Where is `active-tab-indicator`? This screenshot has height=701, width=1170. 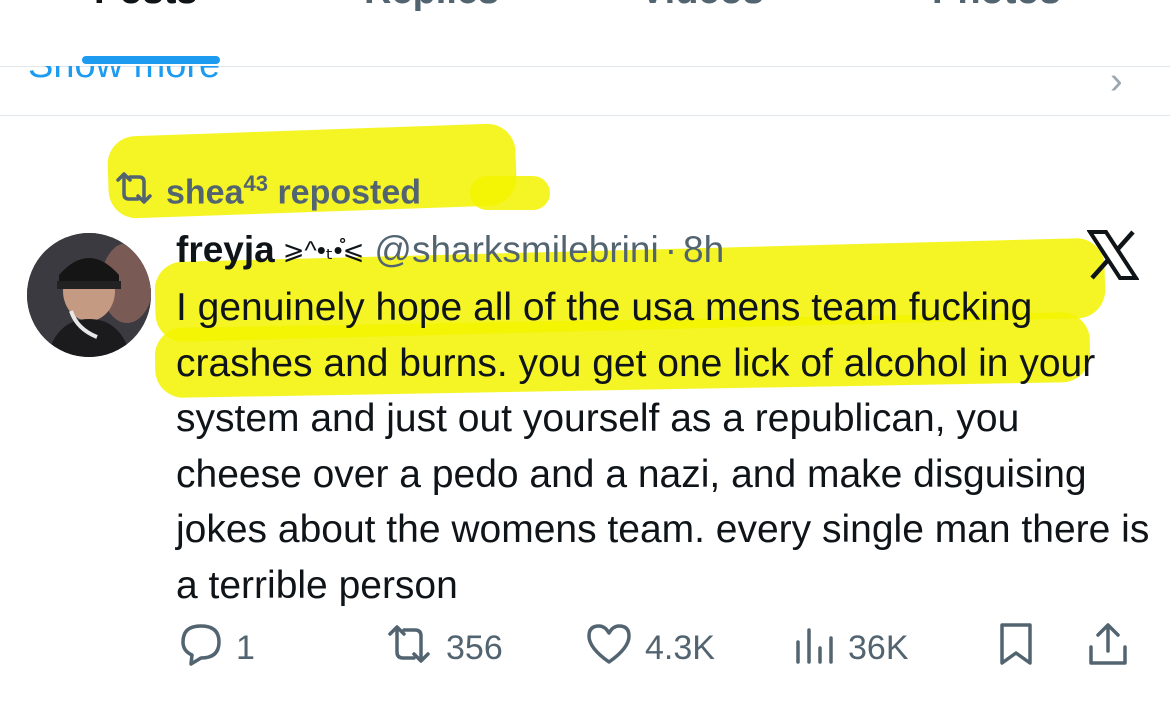
active-tab-indicator is located at coordinates (151, 60).